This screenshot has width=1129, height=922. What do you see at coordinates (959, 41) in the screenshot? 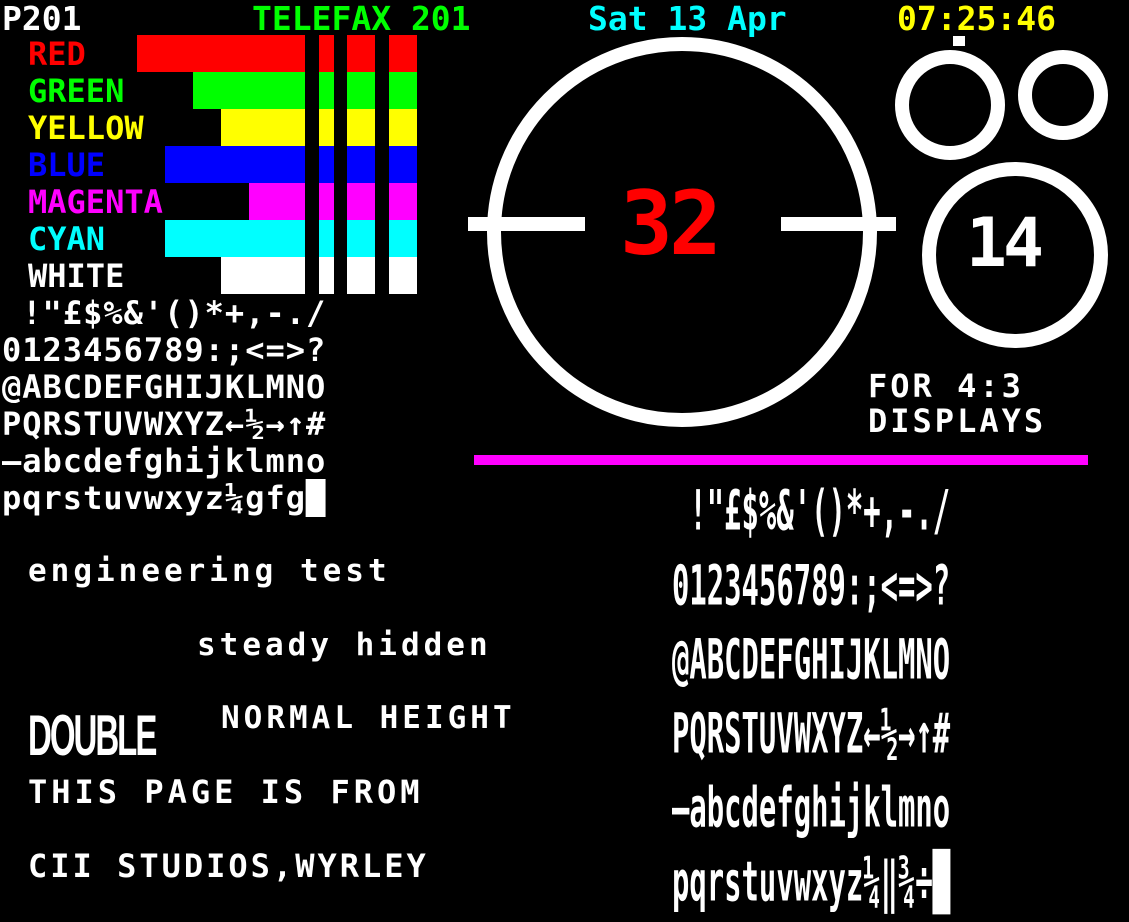
I see `dot-marker` at bounding box center [959, 41].